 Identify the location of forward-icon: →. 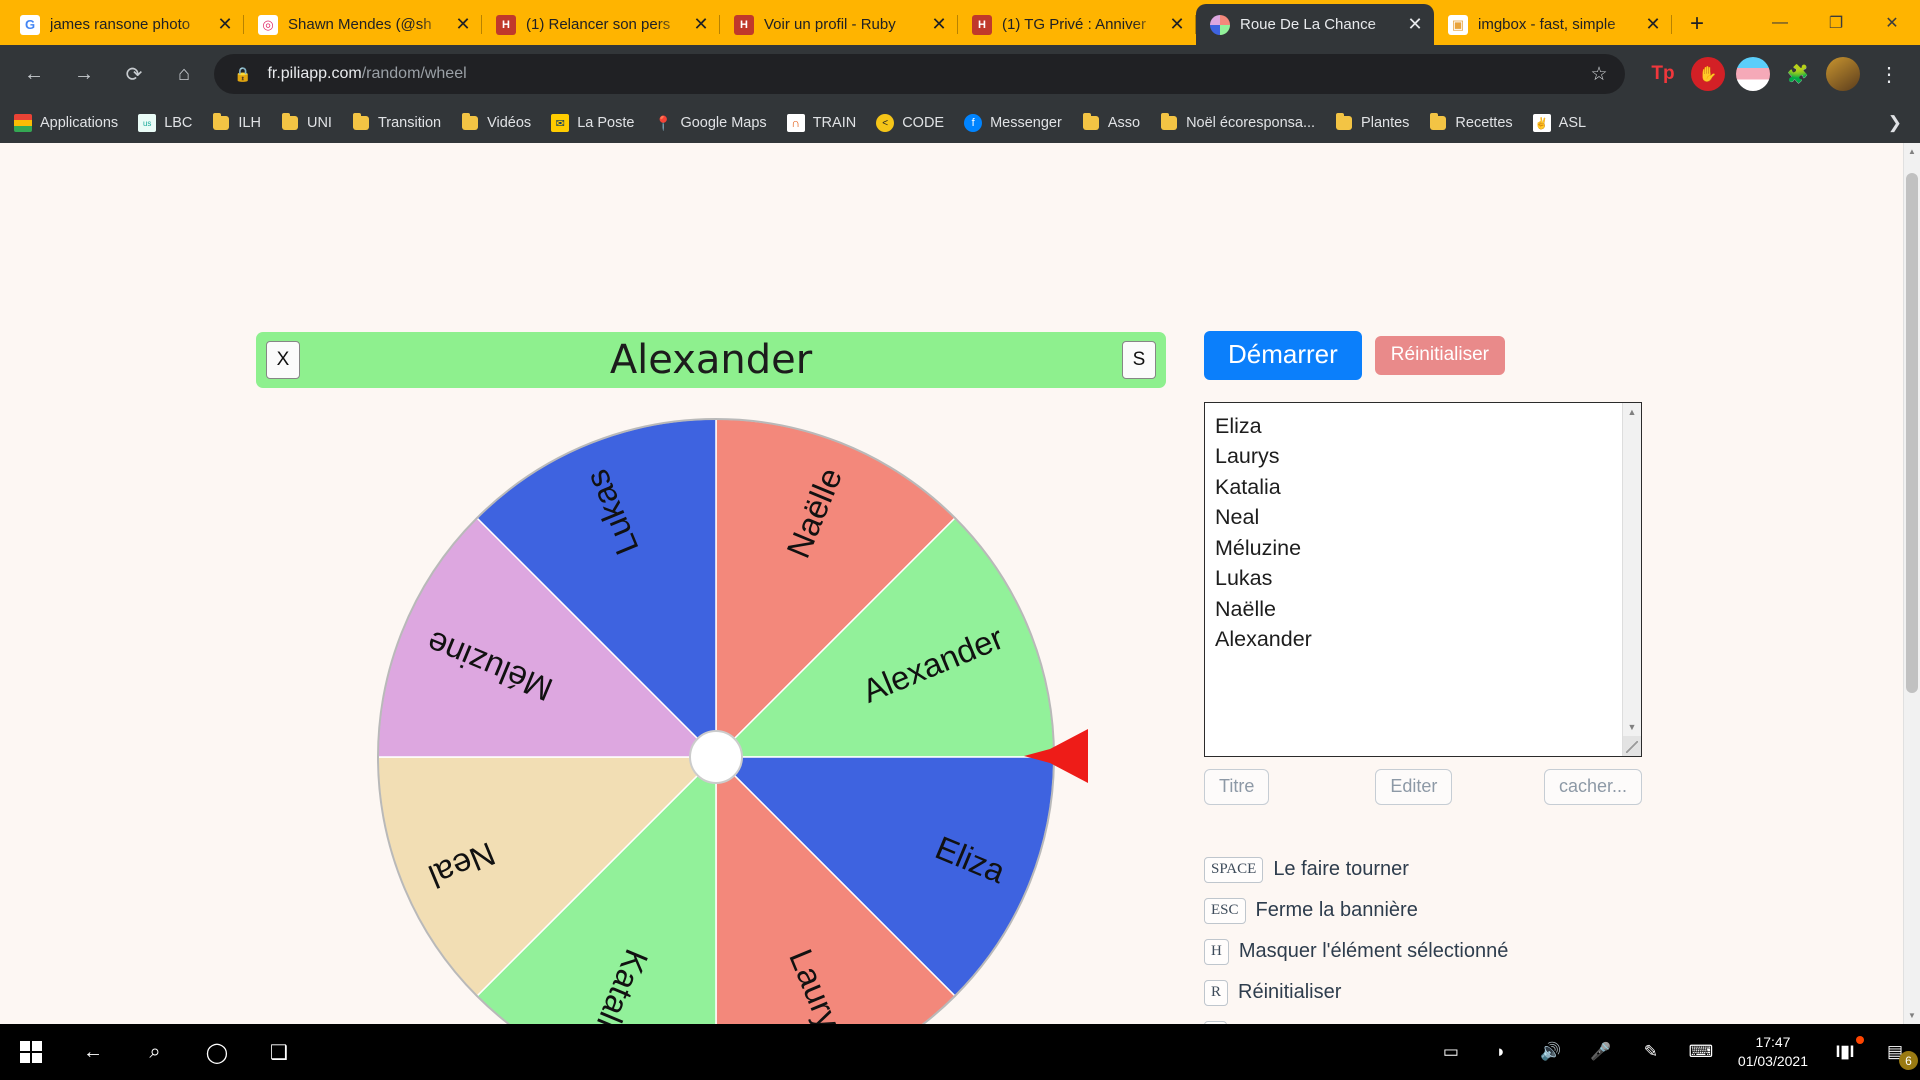
(84, 74).